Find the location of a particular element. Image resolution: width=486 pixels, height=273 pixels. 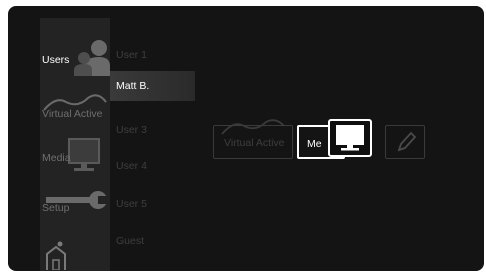

list-item-matt-b: Matt B. is located at coordinates (152, 86).